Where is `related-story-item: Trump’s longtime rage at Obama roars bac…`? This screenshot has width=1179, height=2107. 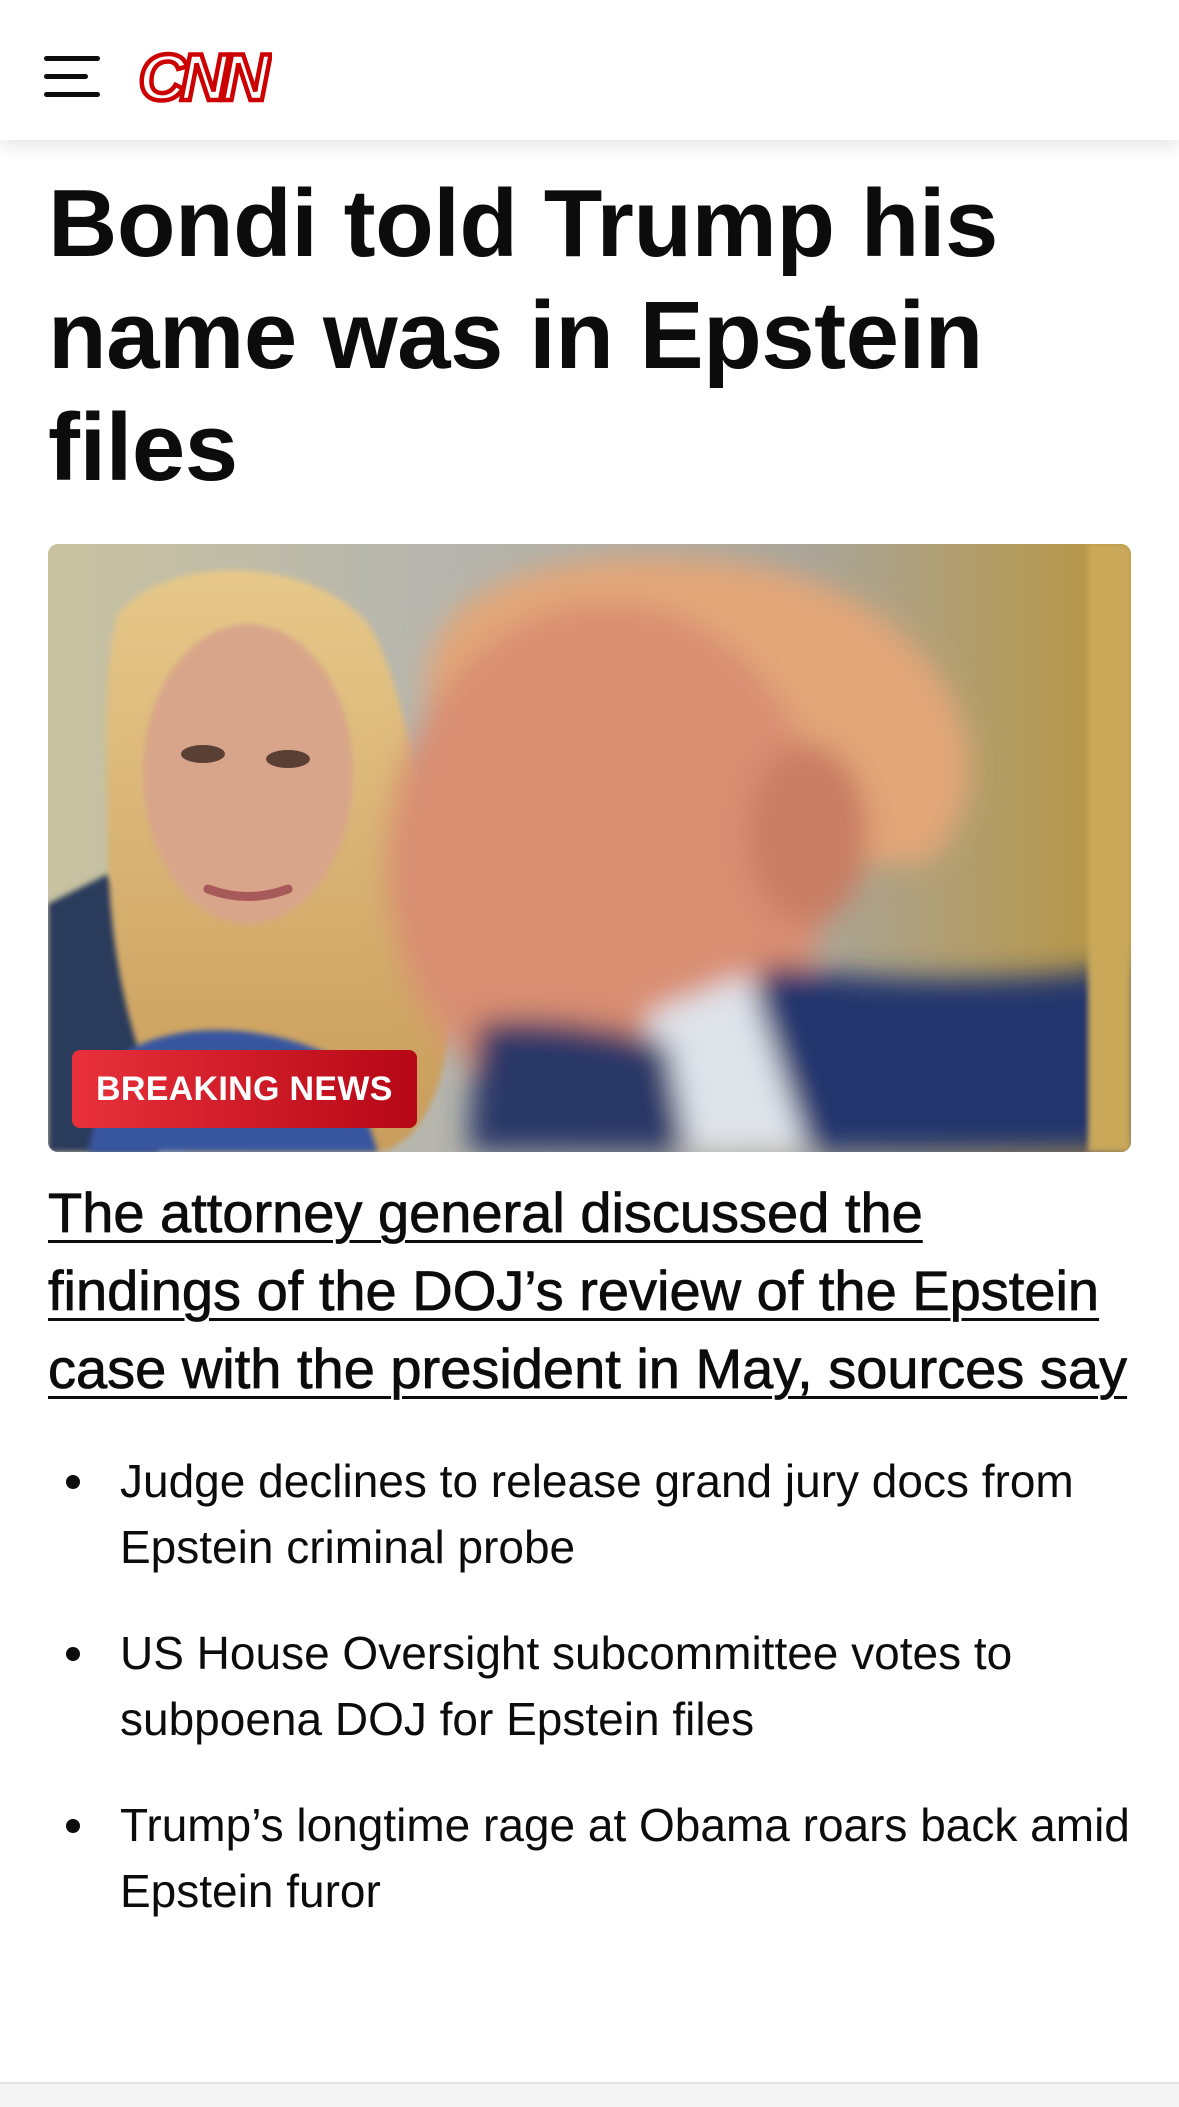
related-story-item: Trump’s longtime rage at Obama roars bac… is located at coordinates (589, 1858).